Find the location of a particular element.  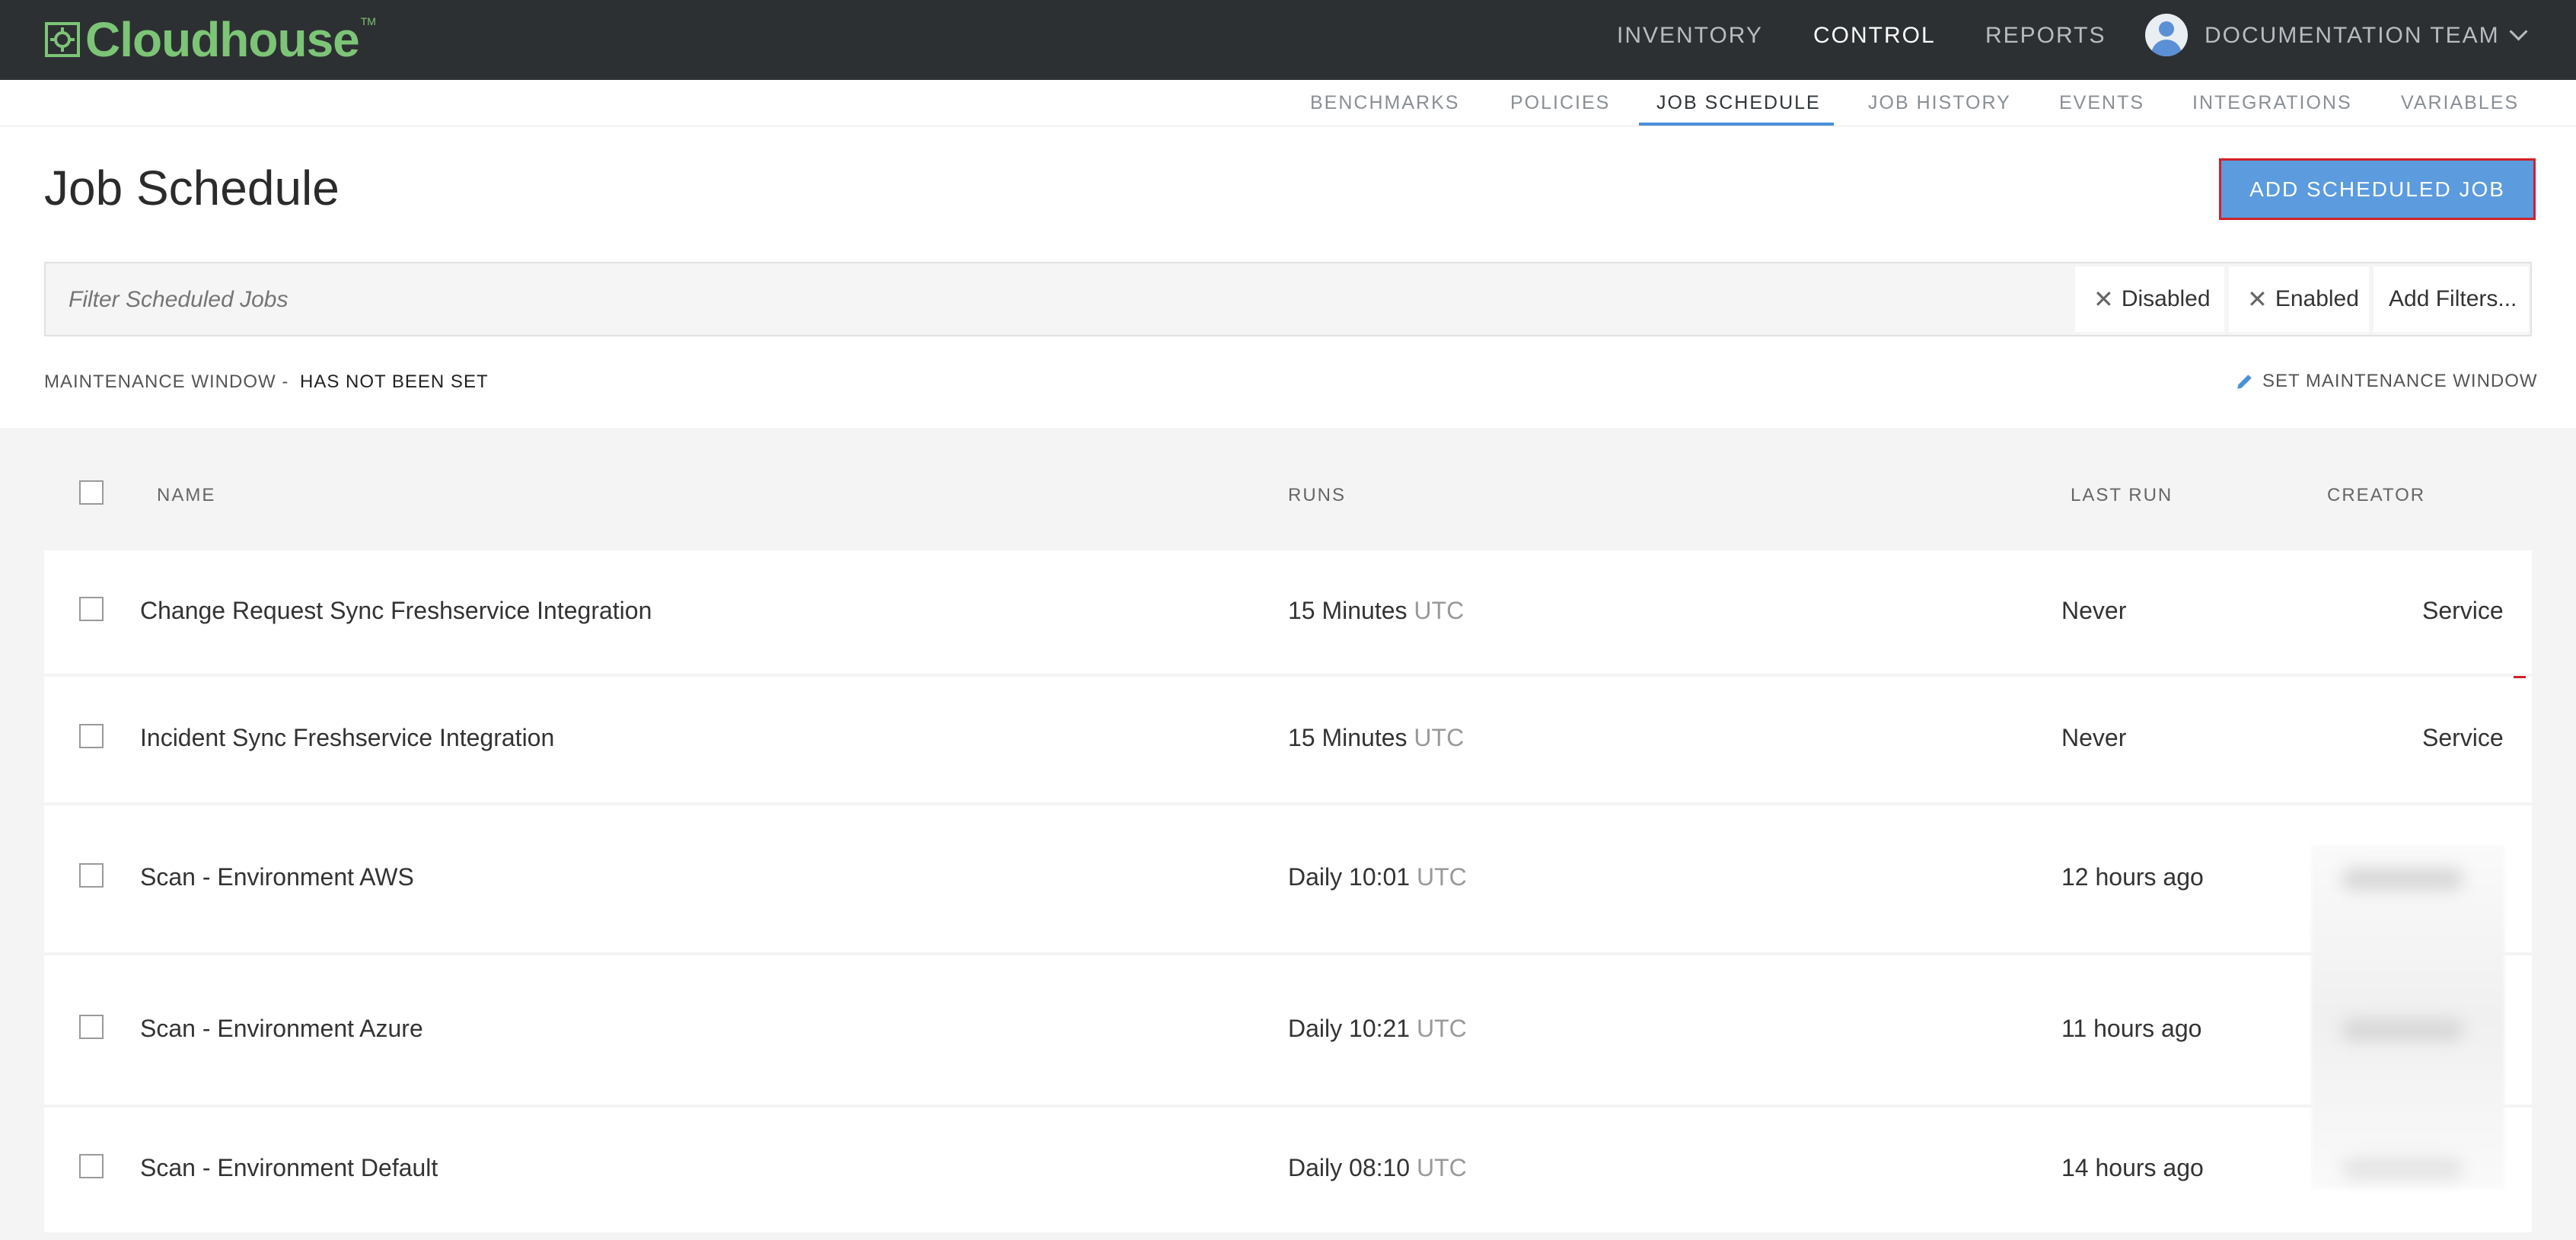

filter-input is located at coordinates (1058, 300).